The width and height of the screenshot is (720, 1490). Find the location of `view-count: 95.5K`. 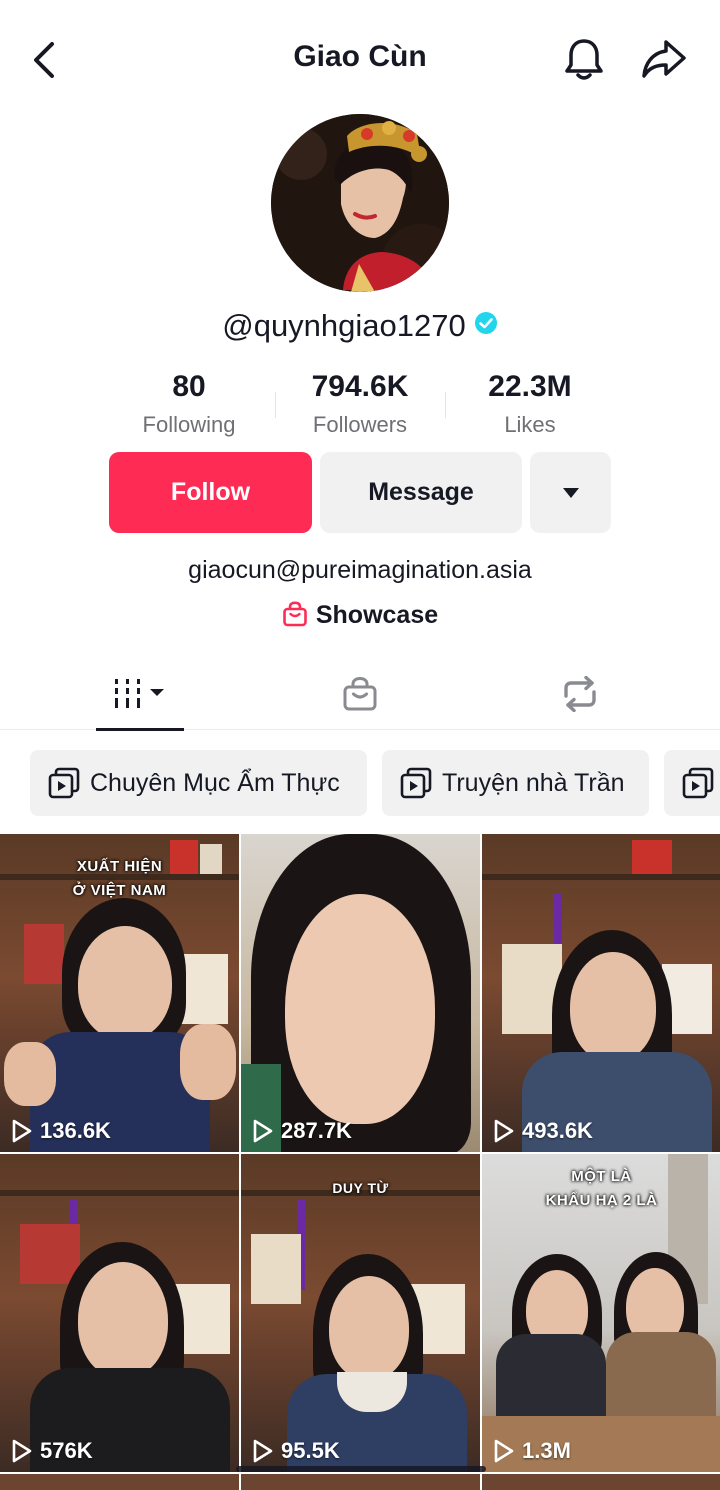

view-count: 95.5K is located at coordinates (296, 1451).